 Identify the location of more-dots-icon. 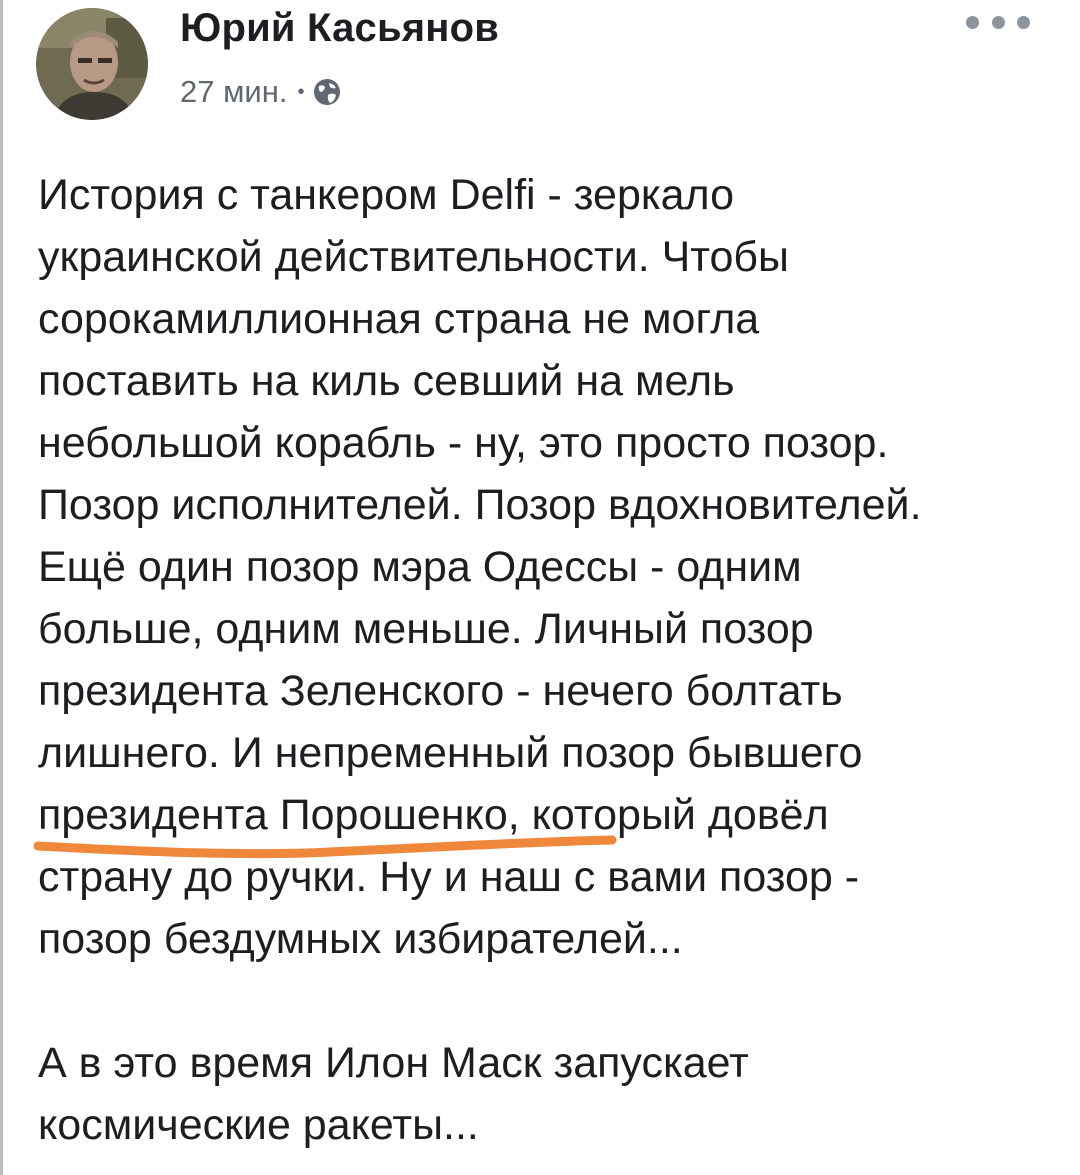
(998, 22).